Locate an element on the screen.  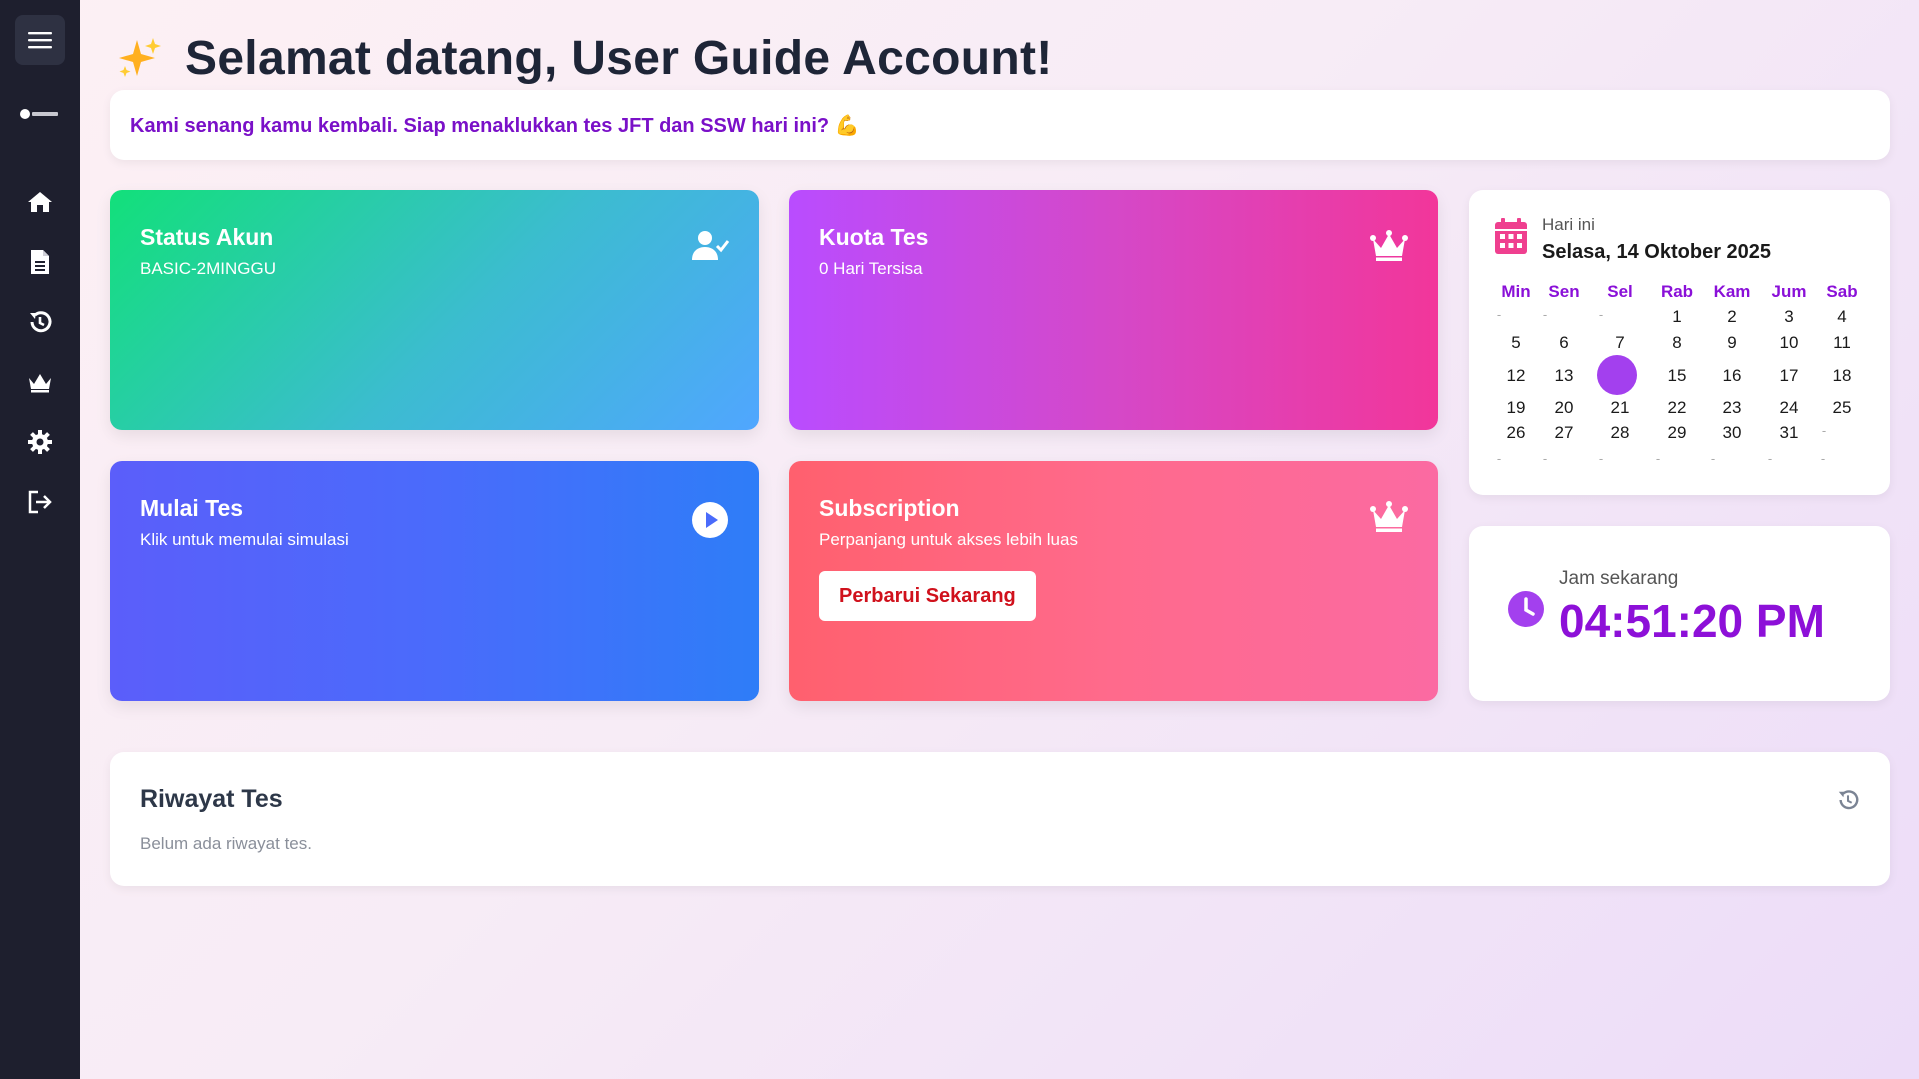
logout-icon is located at coordinates (40, 502).